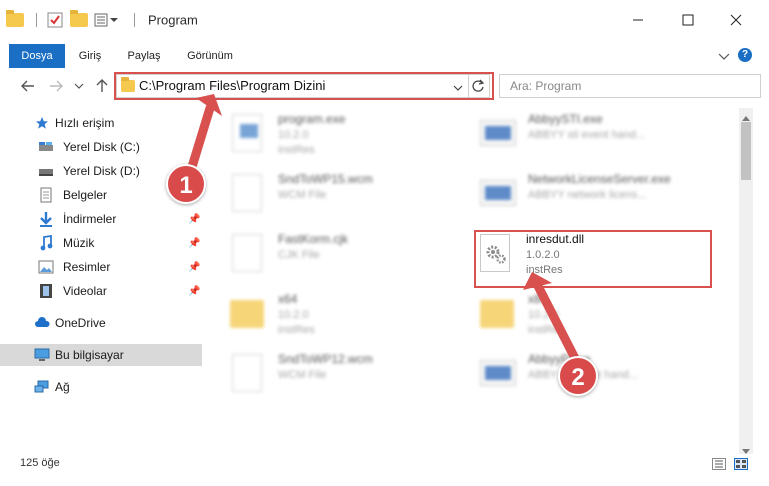 Image resolution: width=769 pixels, height=486 pixels. What do you see at coordinates (741, 464) in the screenshot?
I see `large-icons-view-icon` at bounding box center [741, 464].